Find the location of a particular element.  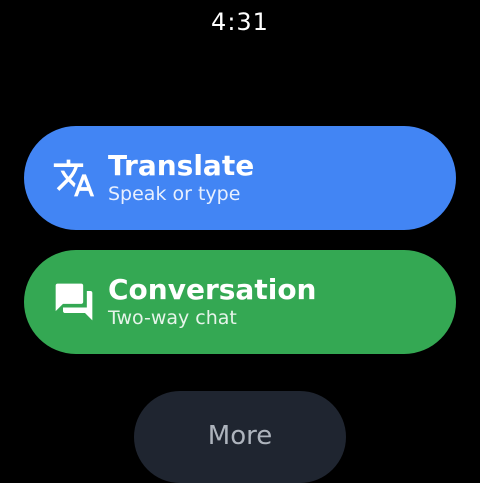

clock-time: 4:31 is located at coordinates (240, 22).